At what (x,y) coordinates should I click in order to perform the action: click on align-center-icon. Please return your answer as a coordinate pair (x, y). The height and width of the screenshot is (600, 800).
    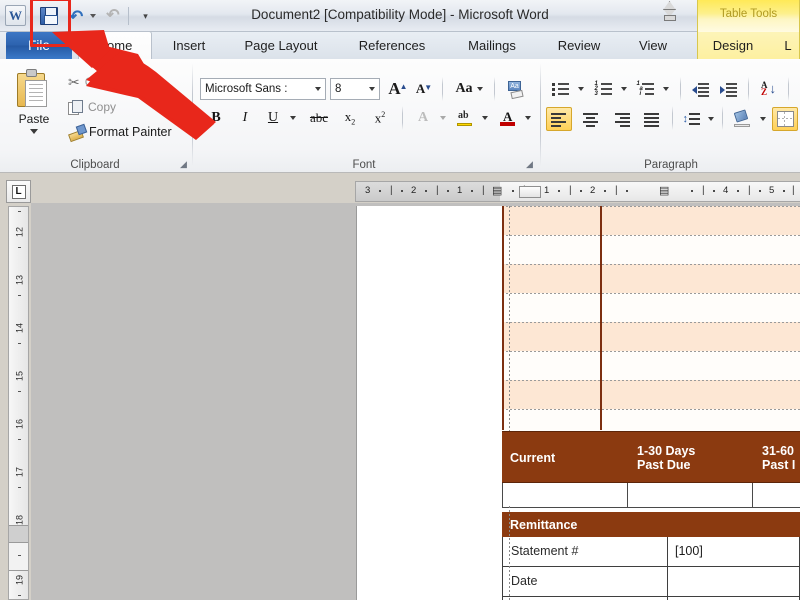
    Looking at the image, I should click on (590, 119).